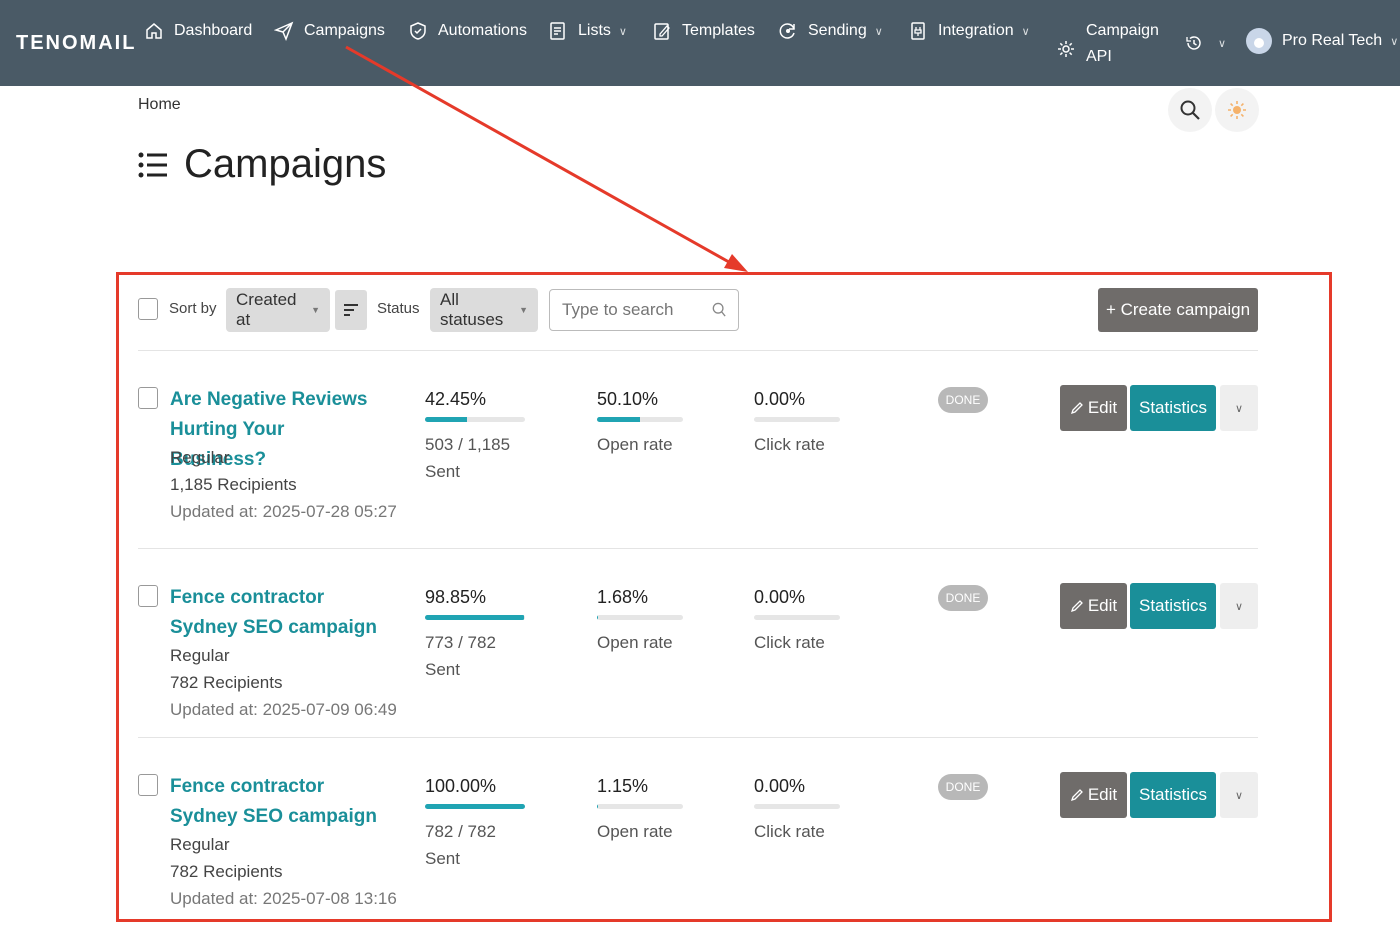  Describe the element at coordinates (418, 31) in the screenshot. I see `shield-check-icon` at that location.